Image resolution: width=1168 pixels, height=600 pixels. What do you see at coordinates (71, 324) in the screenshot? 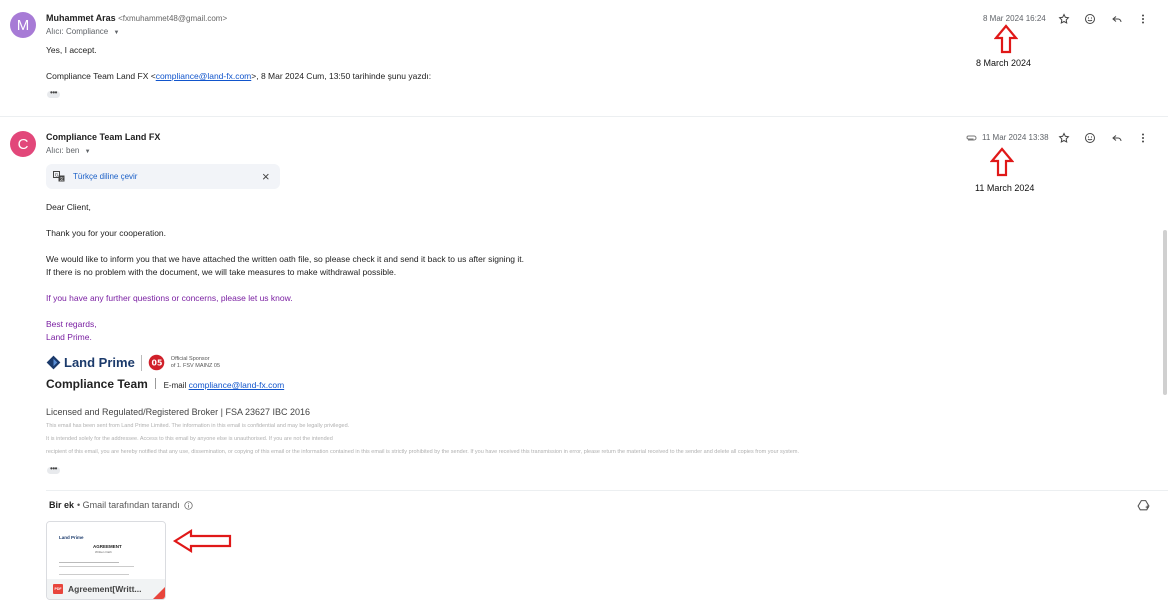
I see `regards-line-1: Best regards,` at bounding box center [71, 324].